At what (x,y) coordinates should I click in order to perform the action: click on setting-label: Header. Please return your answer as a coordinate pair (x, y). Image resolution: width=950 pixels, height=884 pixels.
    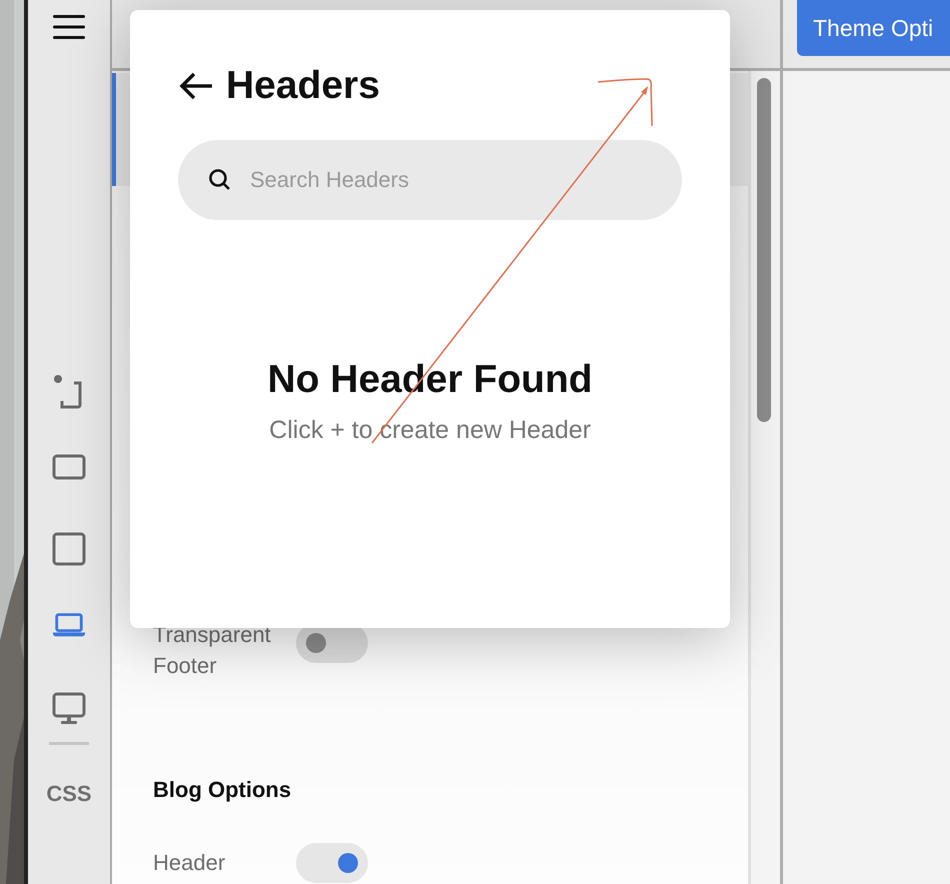
    Looking at the image, I should click on (189, 863).